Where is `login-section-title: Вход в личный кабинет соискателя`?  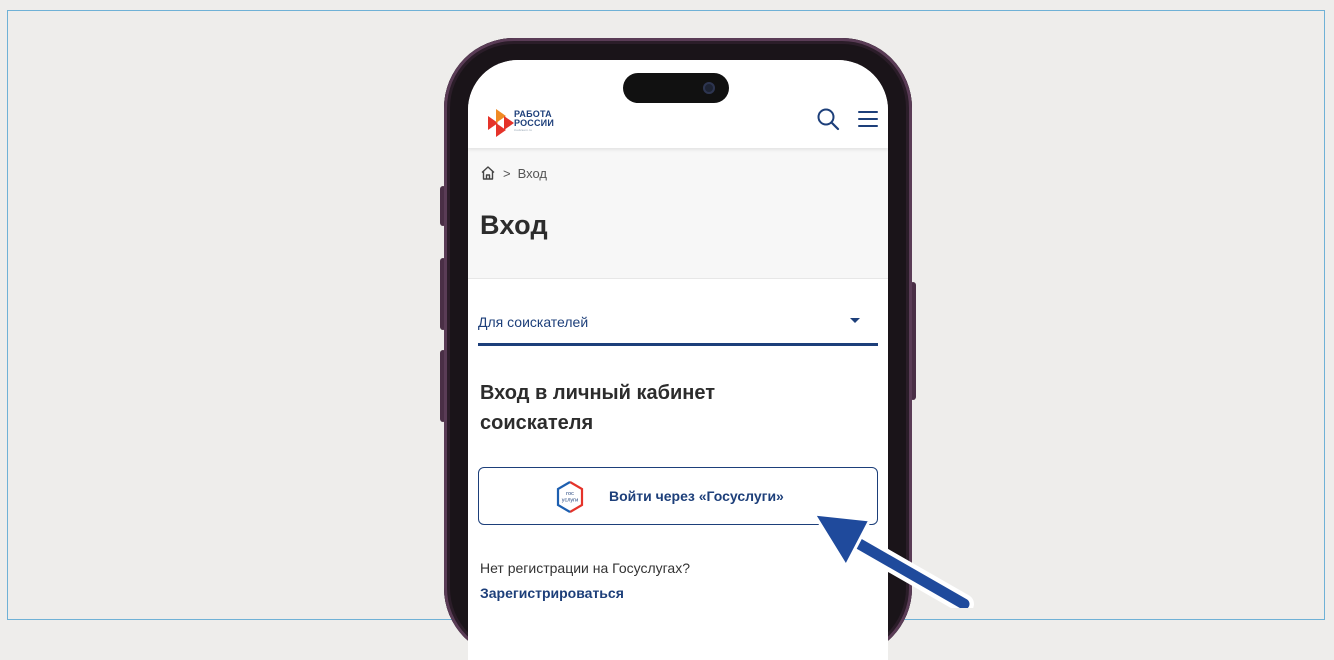
login-section-title: Вход в личный кабинет соискателя is located at coordinates (597, 408).